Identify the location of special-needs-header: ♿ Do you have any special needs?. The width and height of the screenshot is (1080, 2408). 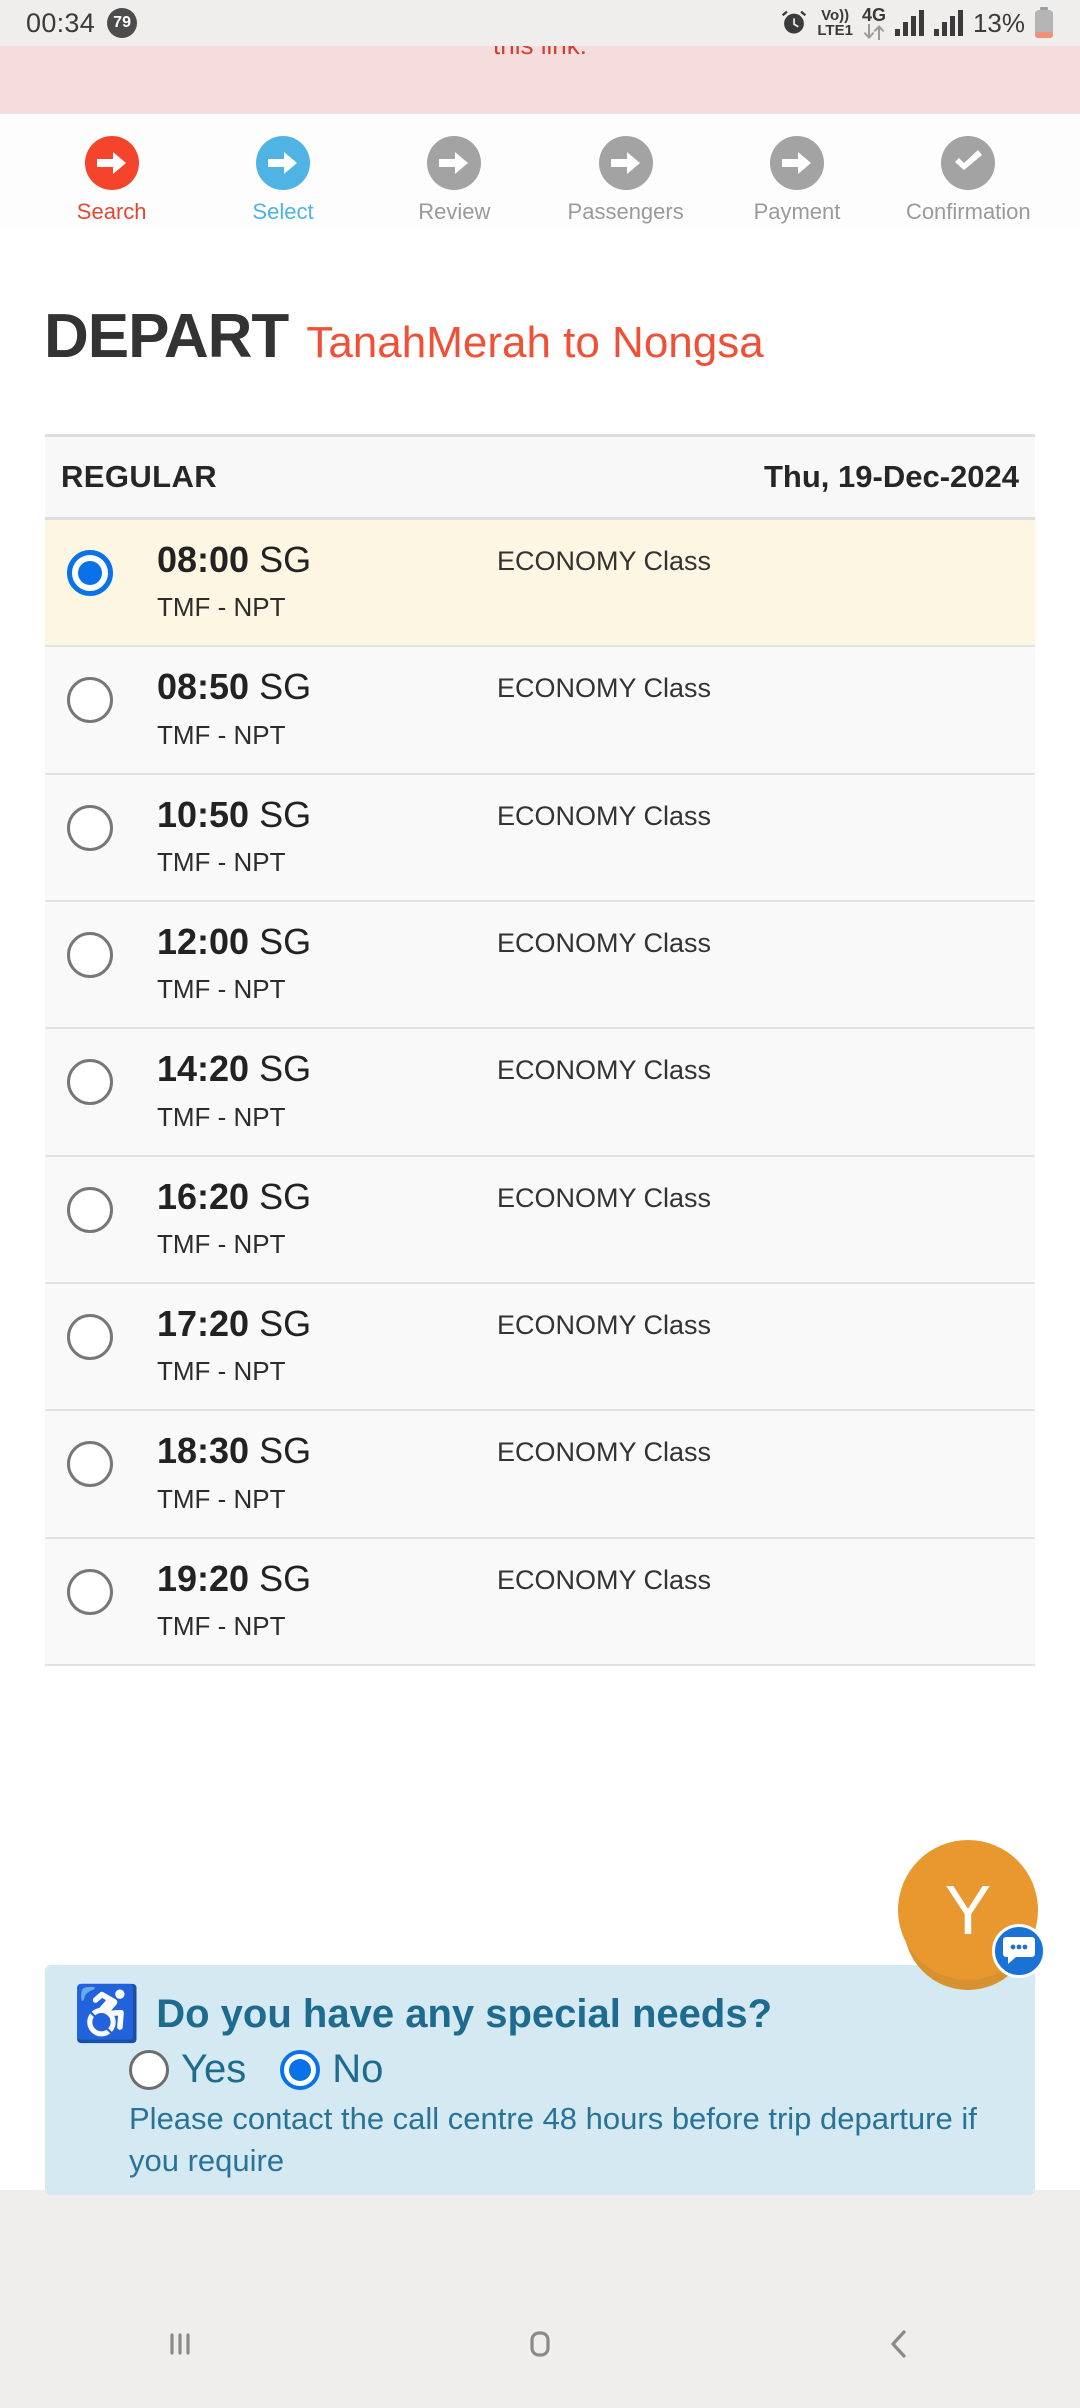
(540, 2014).